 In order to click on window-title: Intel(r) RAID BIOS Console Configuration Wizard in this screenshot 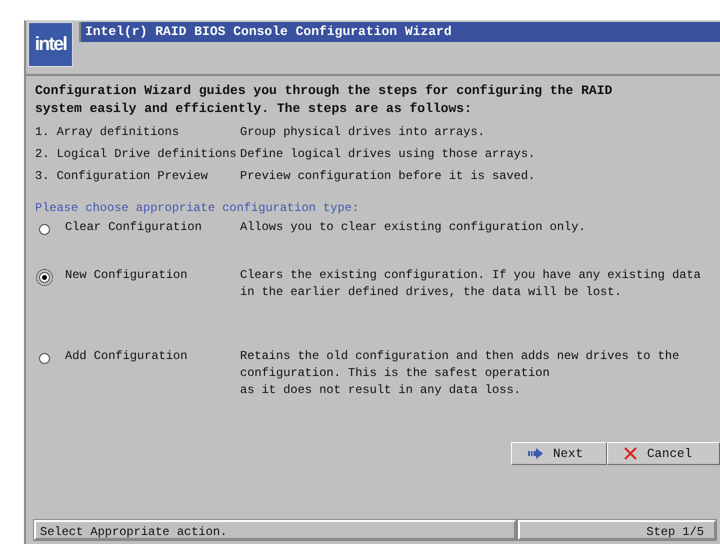, I will do `click(399, 32)`.